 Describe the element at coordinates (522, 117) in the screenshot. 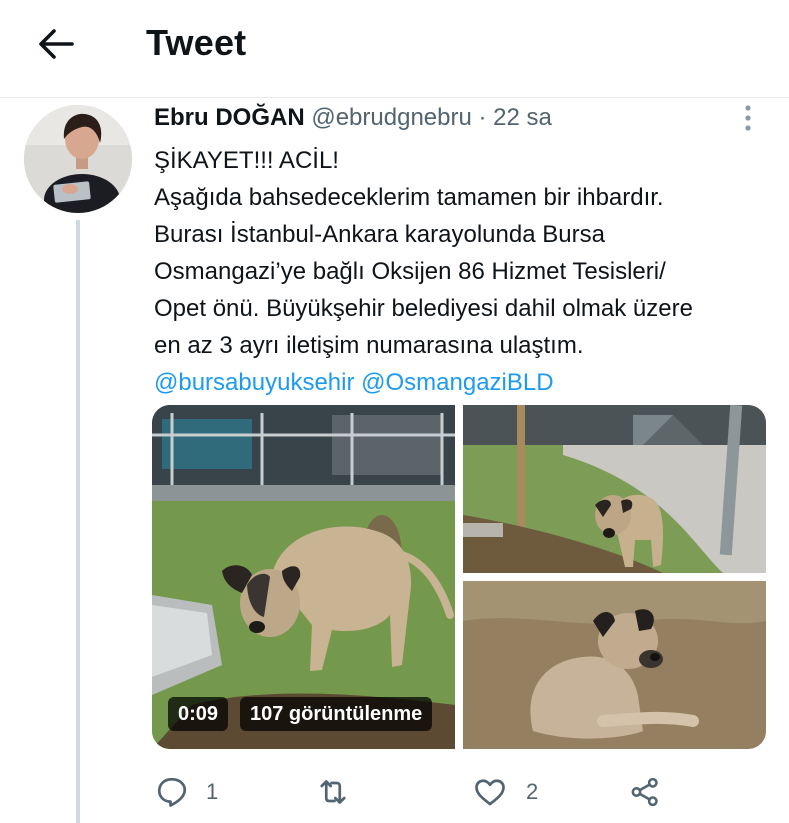

I see `tweet-time: 22 sa` at that location.